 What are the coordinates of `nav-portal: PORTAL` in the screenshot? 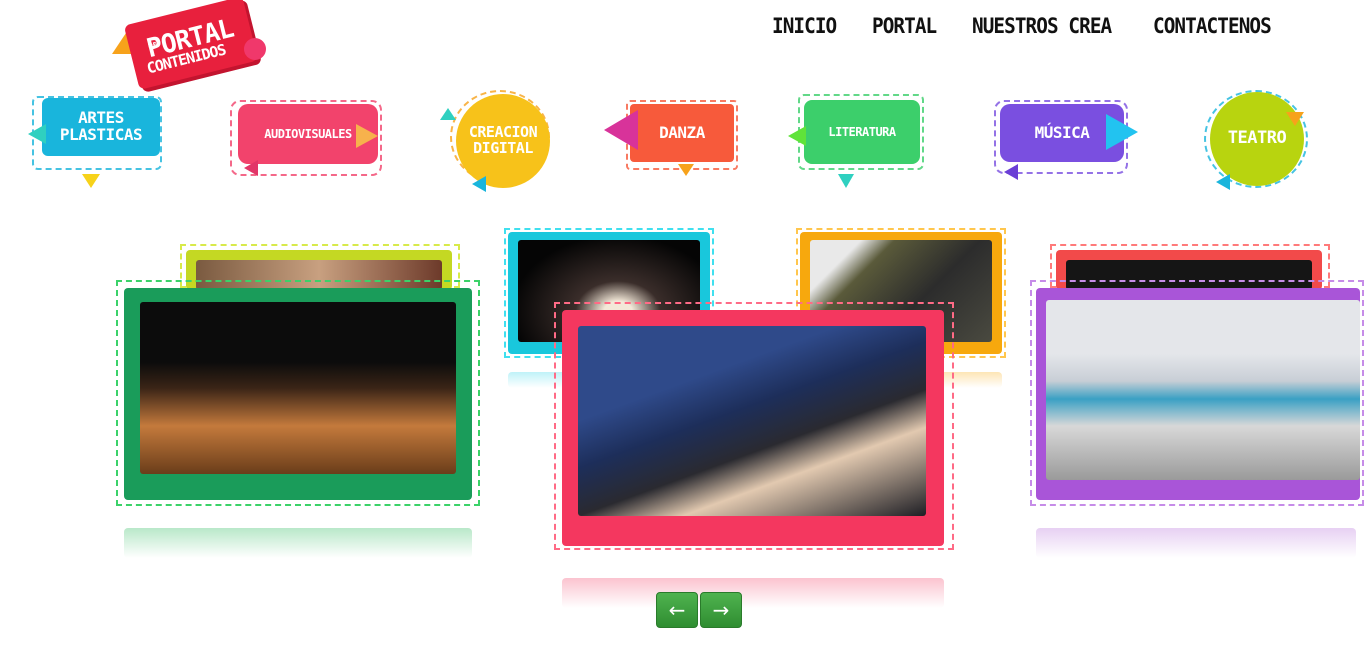 It's located at (904, 26).